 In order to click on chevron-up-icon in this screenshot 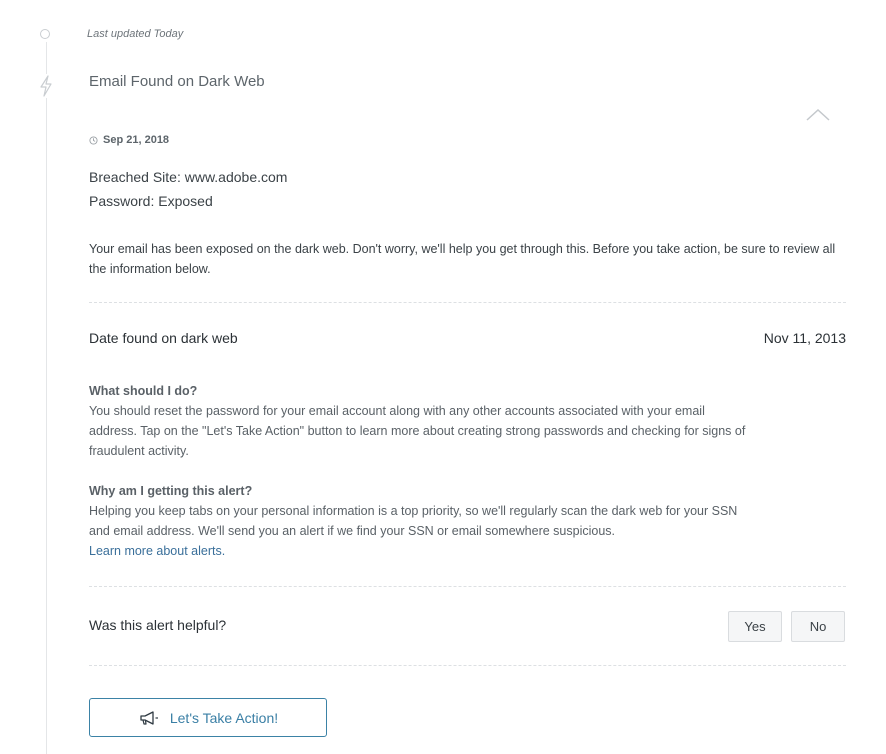, I will do `click(818, 115)`.